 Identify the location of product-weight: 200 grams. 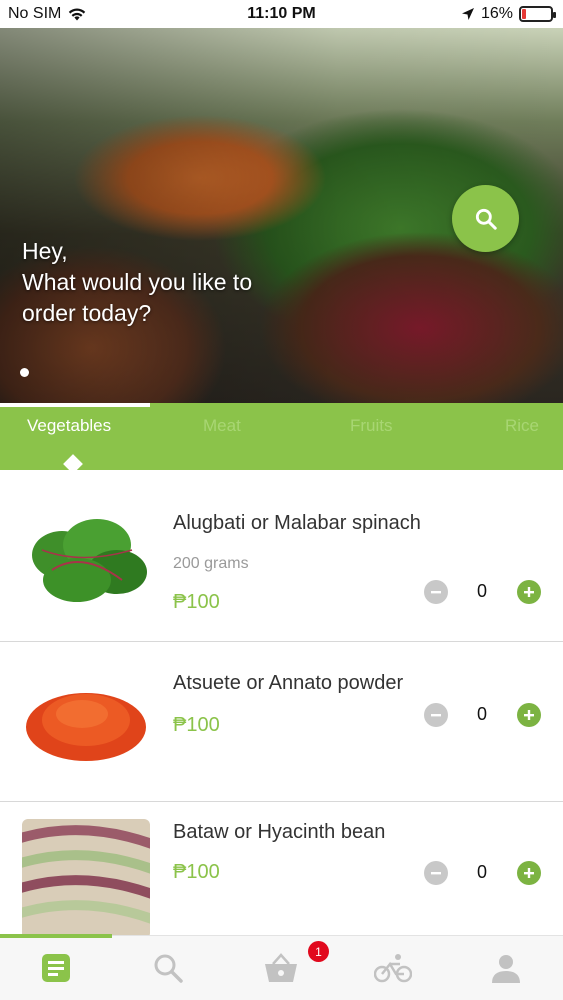
(211, 563).